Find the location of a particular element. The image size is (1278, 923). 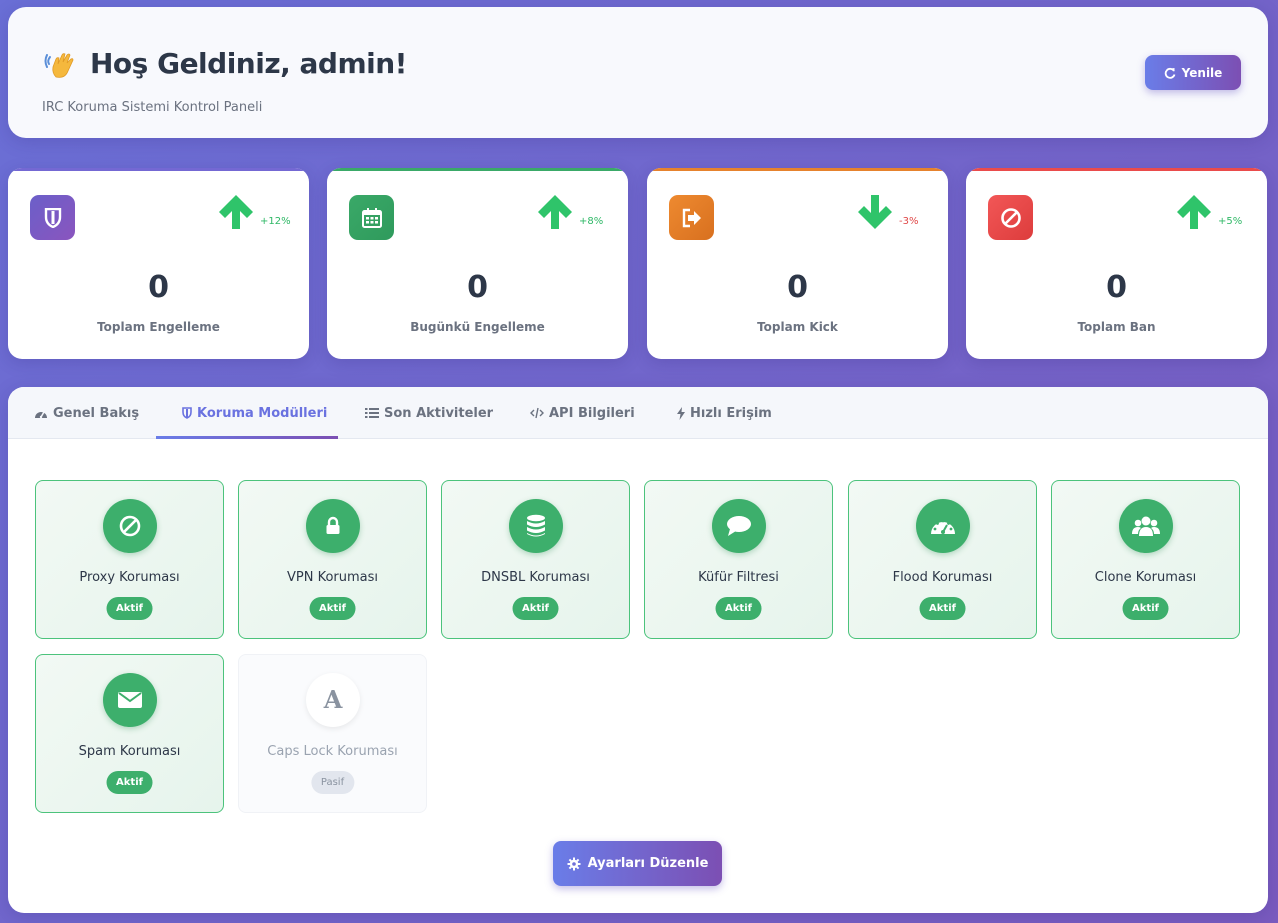

comment-icon is located at coordinates (739, 526).